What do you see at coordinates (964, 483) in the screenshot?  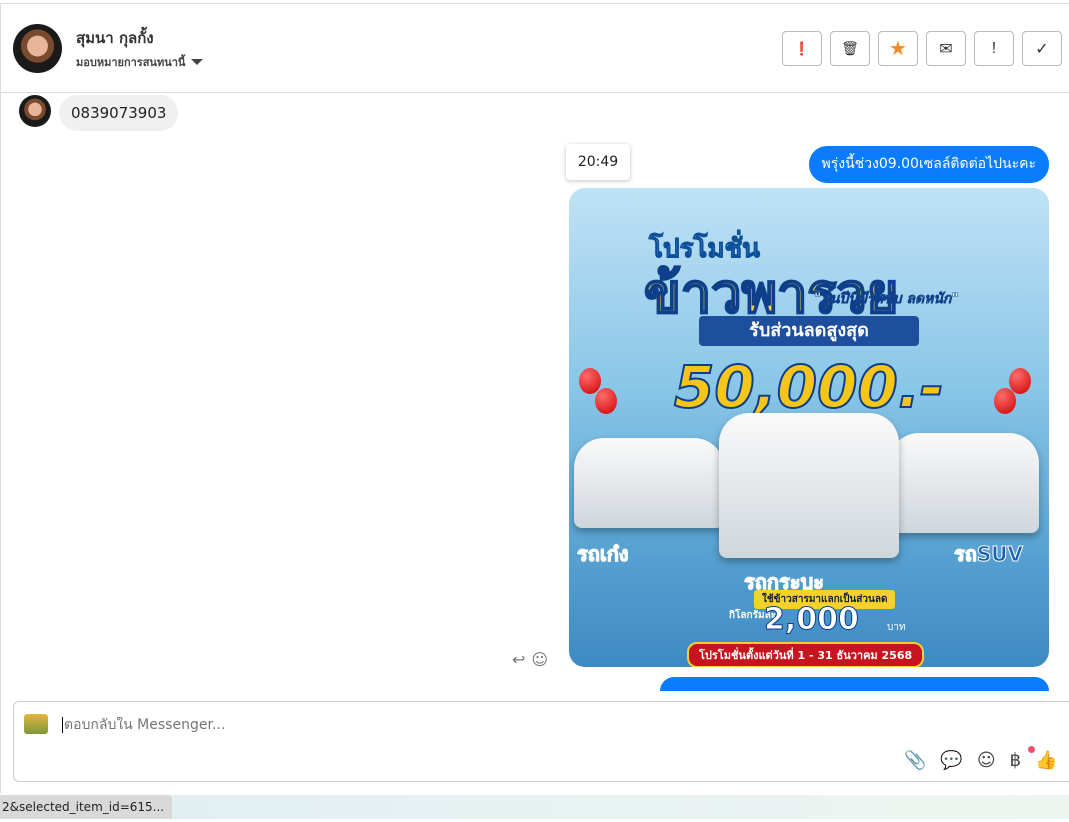 I see `suv-car-image` at bounding box center [964, 483].